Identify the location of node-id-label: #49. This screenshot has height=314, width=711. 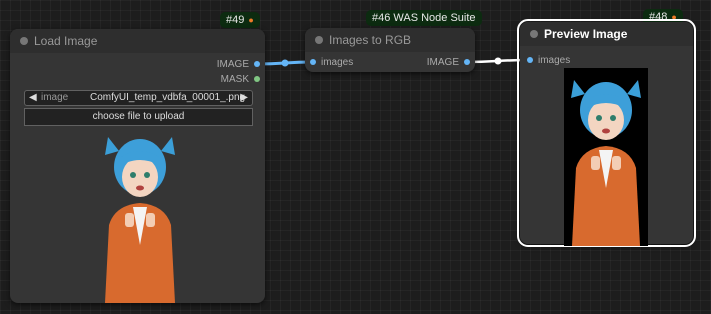
(235, 20).